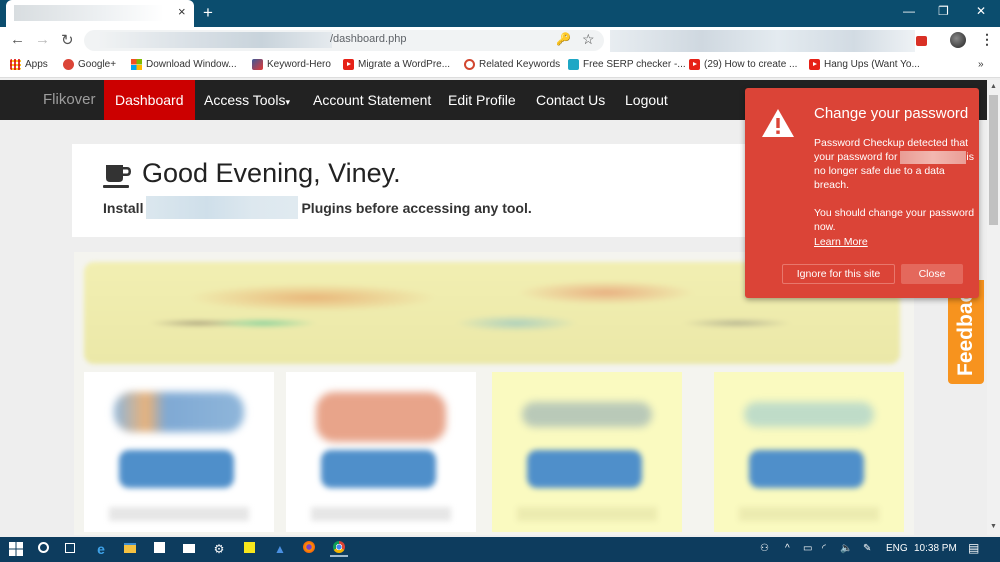  I want to click on bookmark-keyword-hero: Keyword-Hero, so click(291, 64).